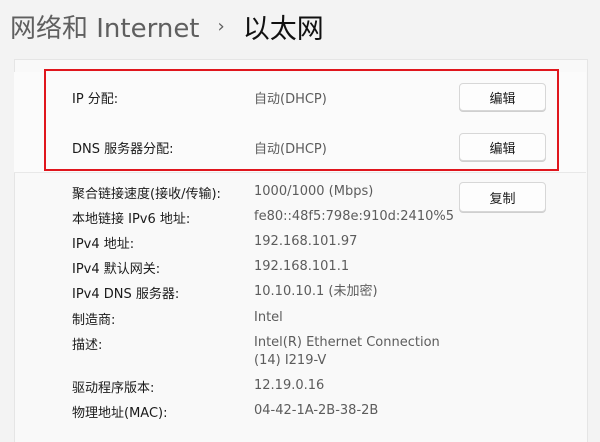 The image size is (600, 442). What do you see at coordinates (347, 342) in the screenshot?
I see `prop-value: Intel(R) Ethernet Connection` at bounding box center [347, 342].